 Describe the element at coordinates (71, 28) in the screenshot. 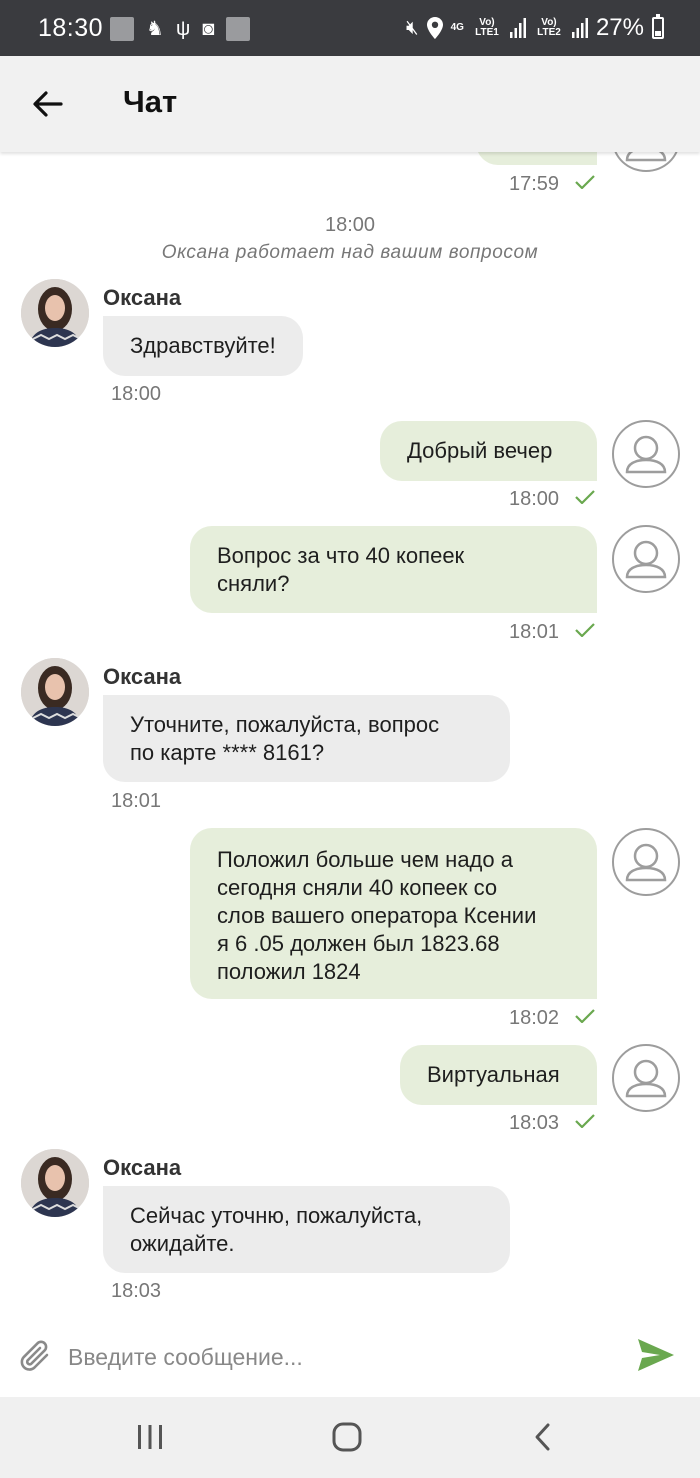

I see `status-time: 18:30` at that location.